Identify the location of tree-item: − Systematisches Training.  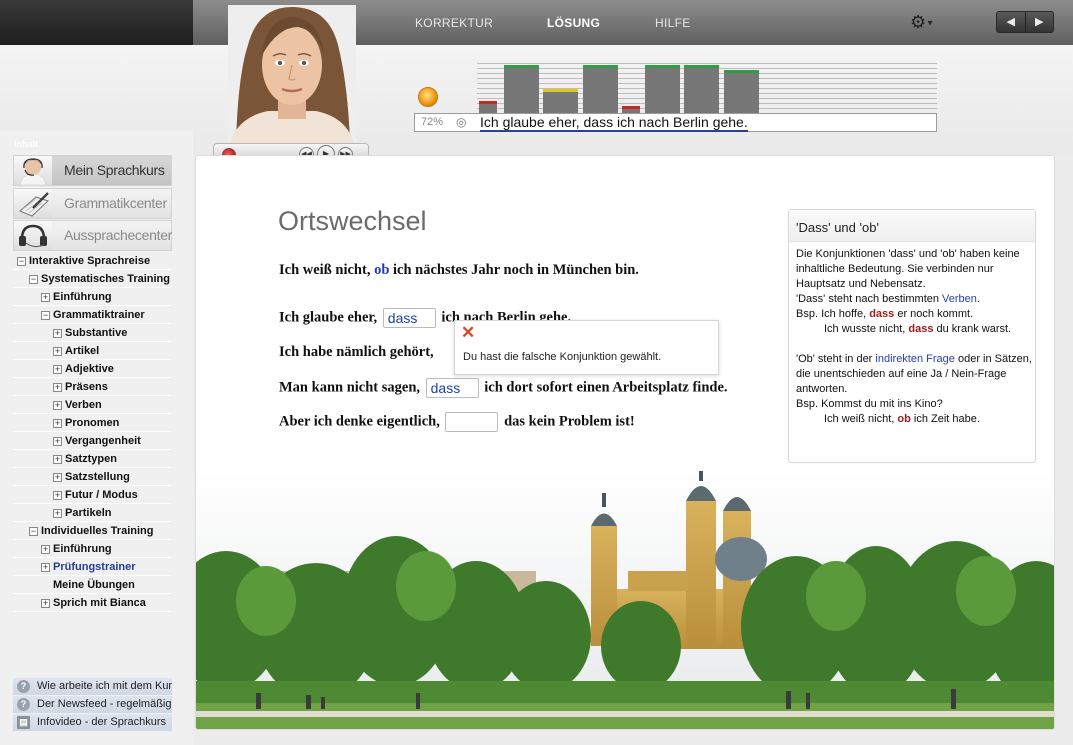
(92, 279).